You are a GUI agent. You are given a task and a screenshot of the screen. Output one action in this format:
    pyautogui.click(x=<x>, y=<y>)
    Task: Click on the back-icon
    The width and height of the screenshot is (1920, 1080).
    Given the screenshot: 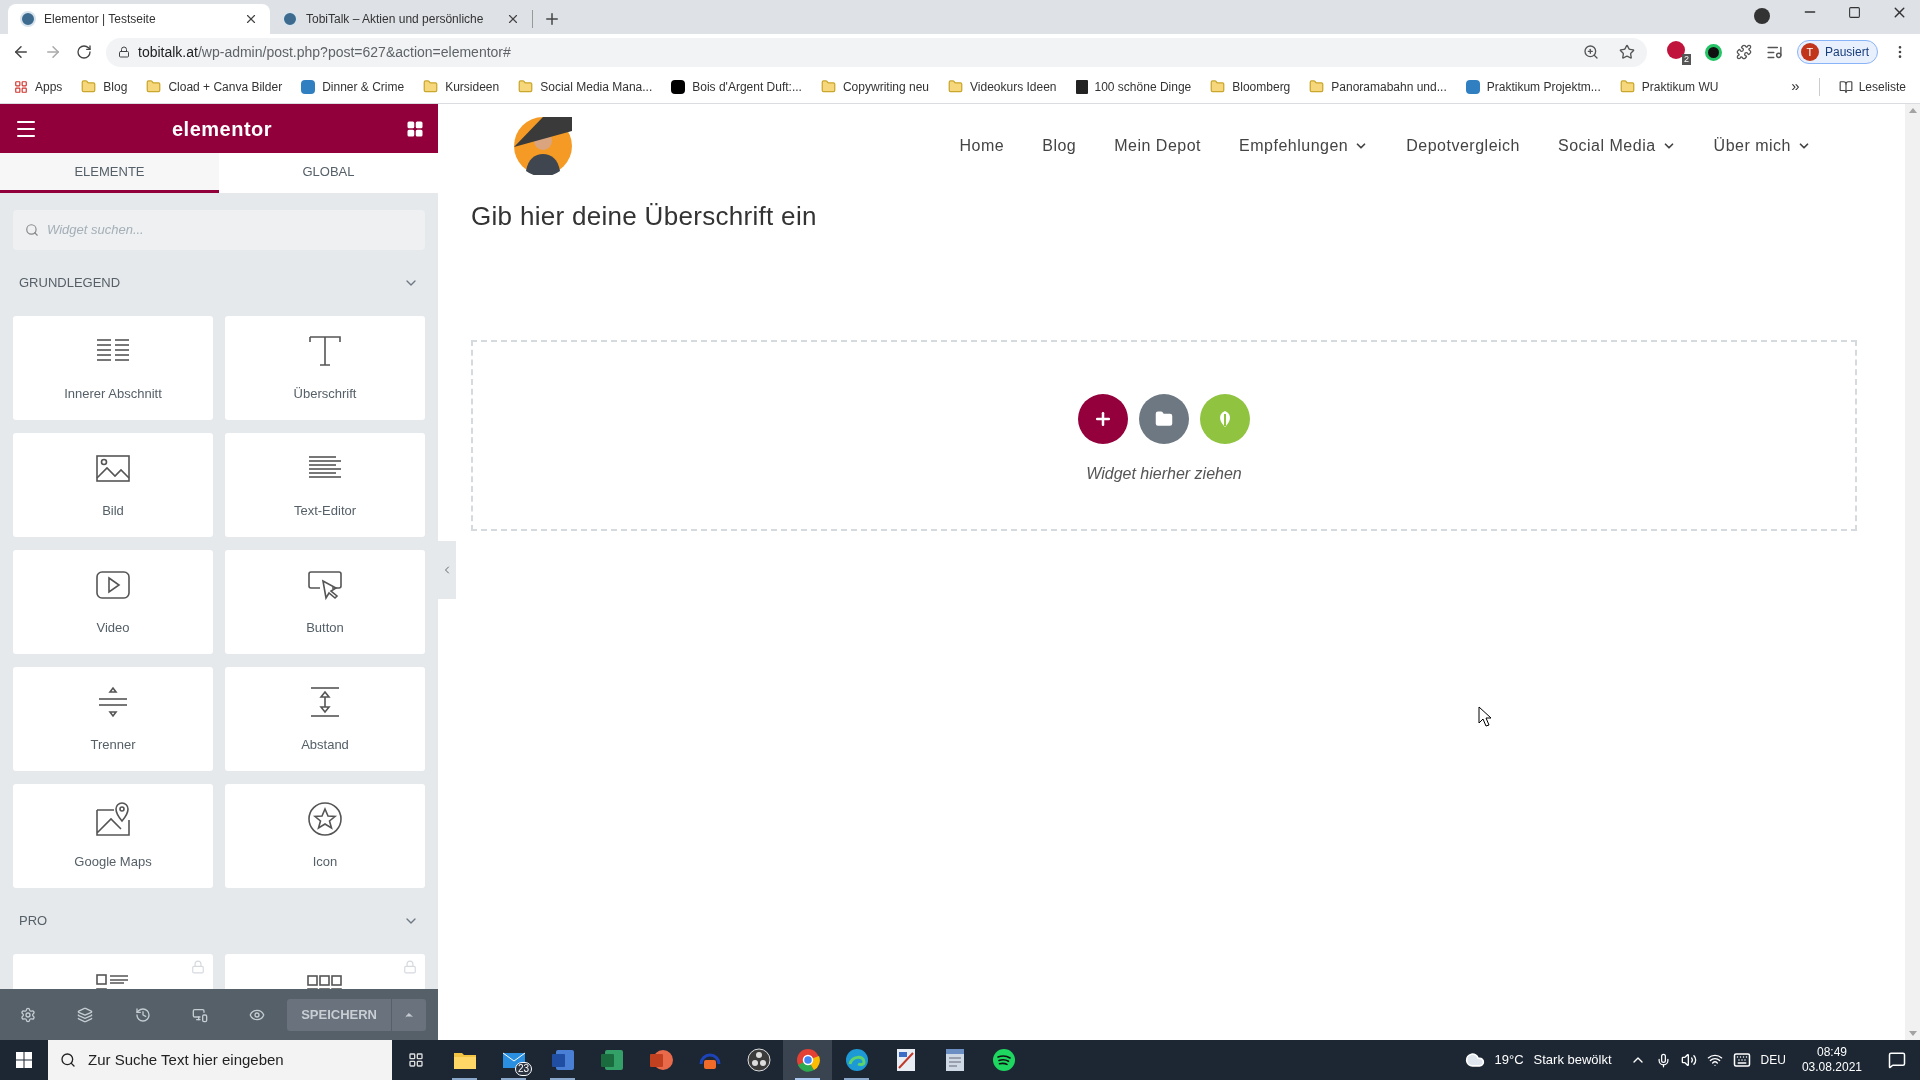 What is the action you would take?
    pyautogui.click(x=21, y=52)
    